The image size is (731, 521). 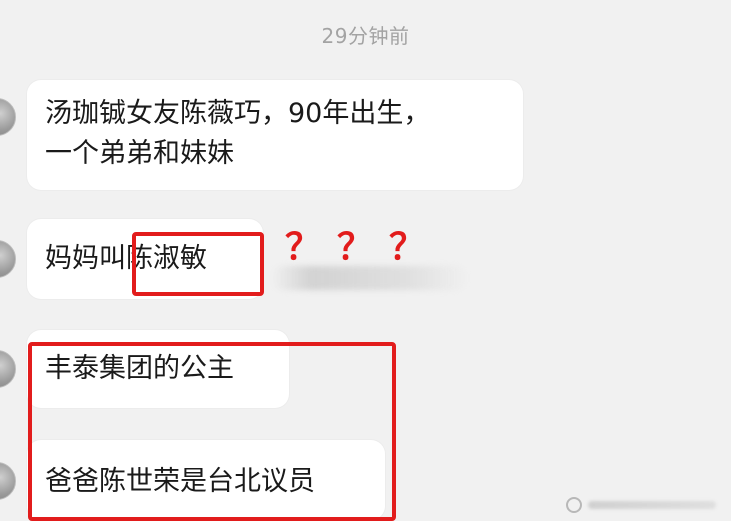 What do you see at coordinates (275, 135) in the screenshot?
I see `message-bubble: 汤珈铖女友陈薇巧，90年出生， 一个弟弟和妹妹` at bounding box center [275, 135].